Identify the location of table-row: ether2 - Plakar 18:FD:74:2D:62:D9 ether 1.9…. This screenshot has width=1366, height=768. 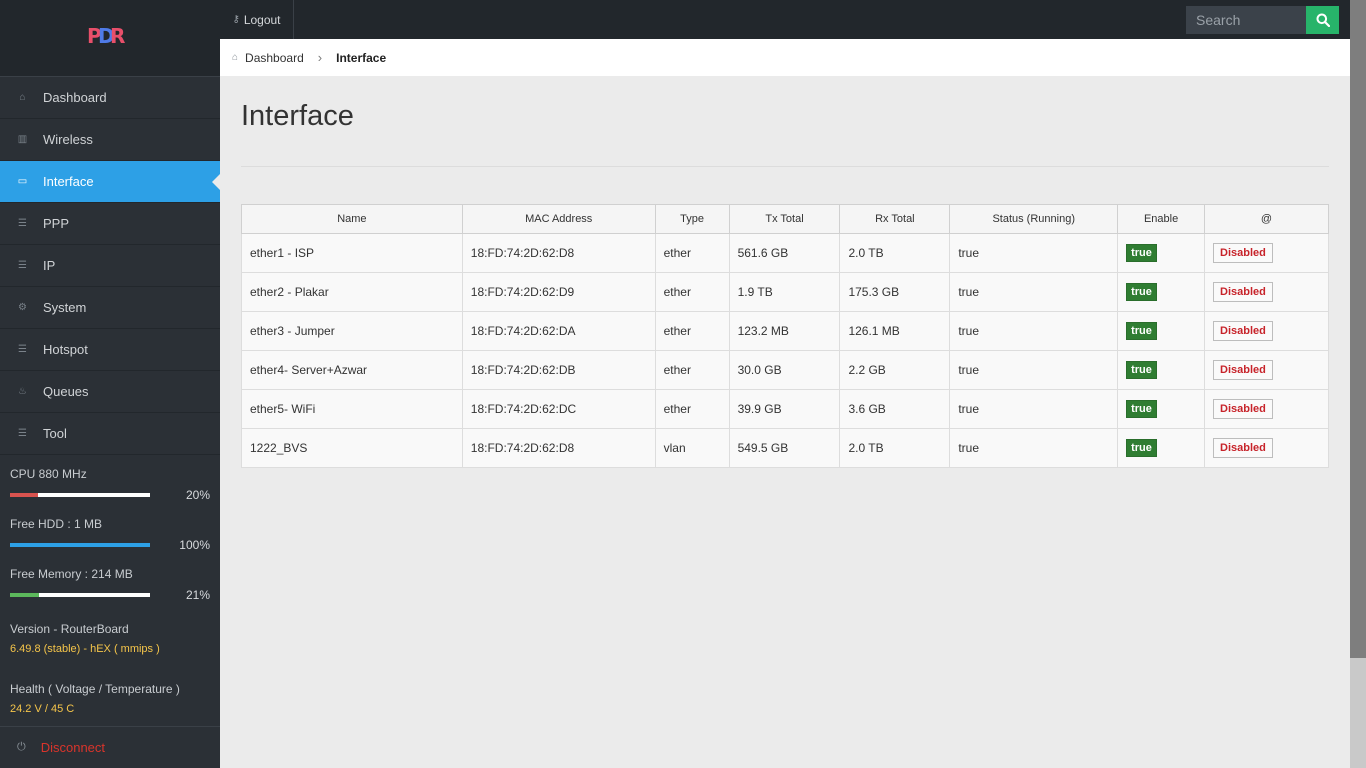
(785, 292).